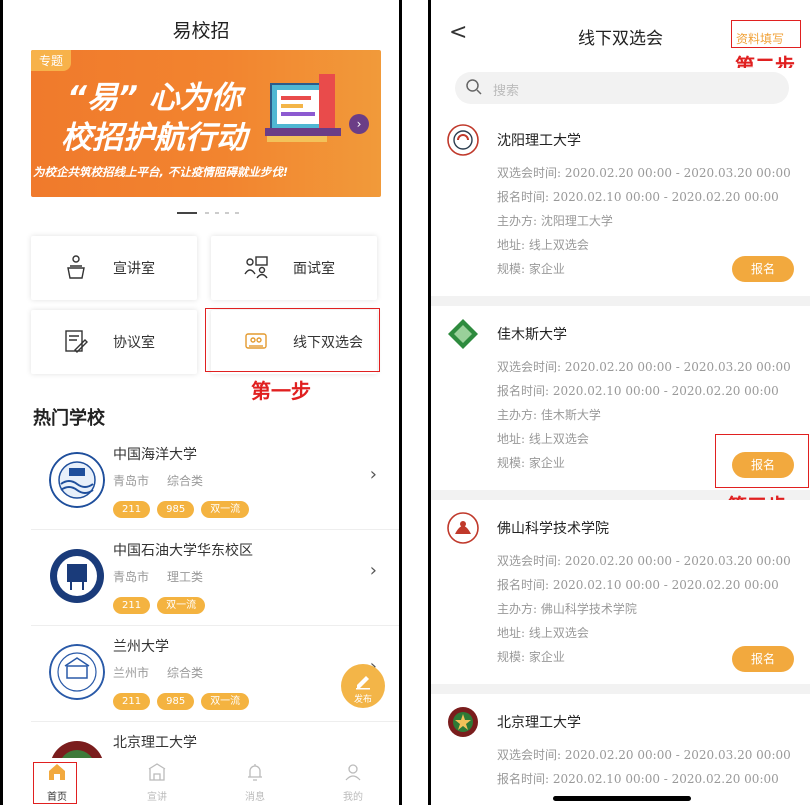 Image resolution: width=810 pixels, height=805 pixels. What do you see at coordinates (69, 418) in the screenshot?
I see `hot-schools-title: 热门学校` at bounding box center [69, 418].